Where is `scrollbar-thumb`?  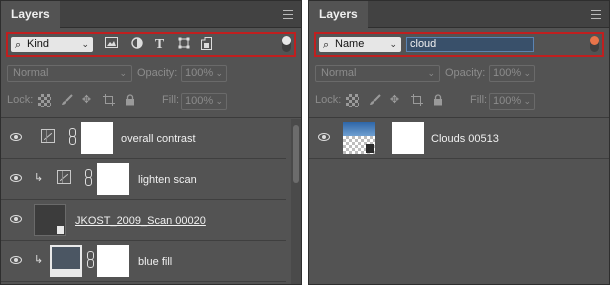
scrollbar-thumb is located at coordinates (296, 154).